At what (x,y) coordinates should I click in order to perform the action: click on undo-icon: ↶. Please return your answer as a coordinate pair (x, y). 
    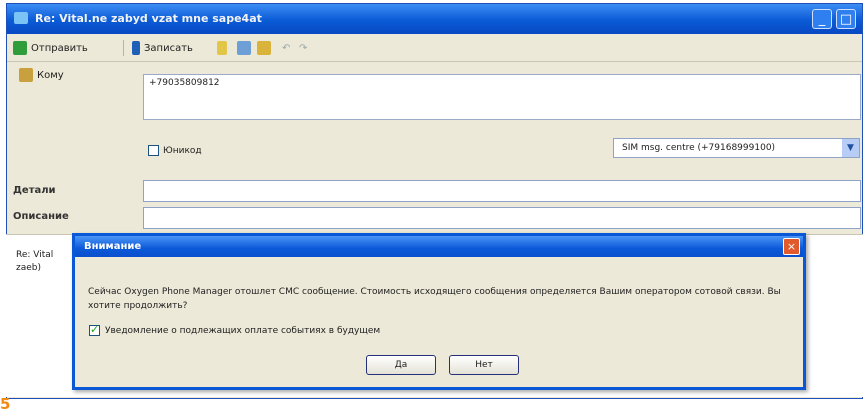
    Looking at the image, I should click on (286, 48).